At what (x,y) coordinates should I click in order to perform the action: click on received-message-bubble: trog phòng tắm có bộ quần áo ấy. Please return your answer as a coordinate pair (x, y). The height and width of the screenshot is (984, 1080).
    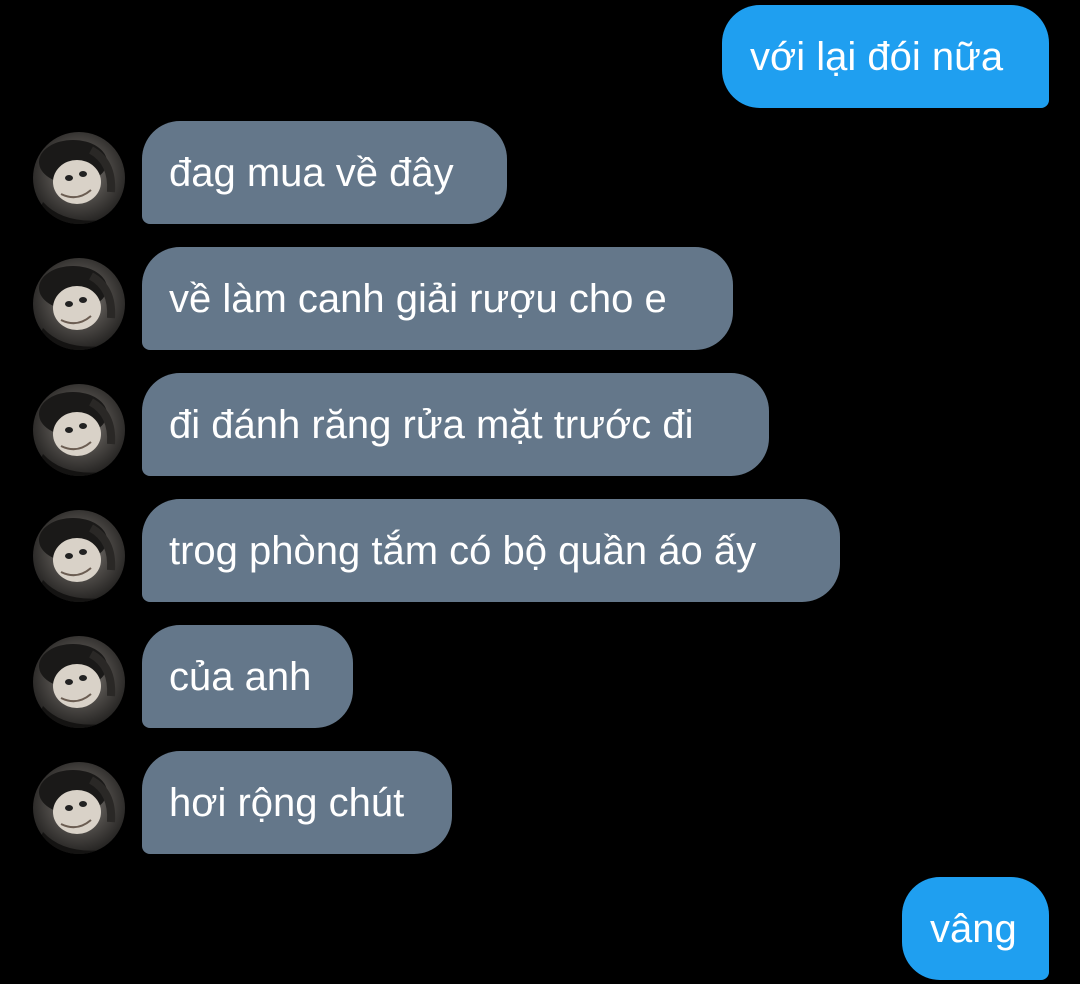
    Looking at the image, I should click on (491, 550).